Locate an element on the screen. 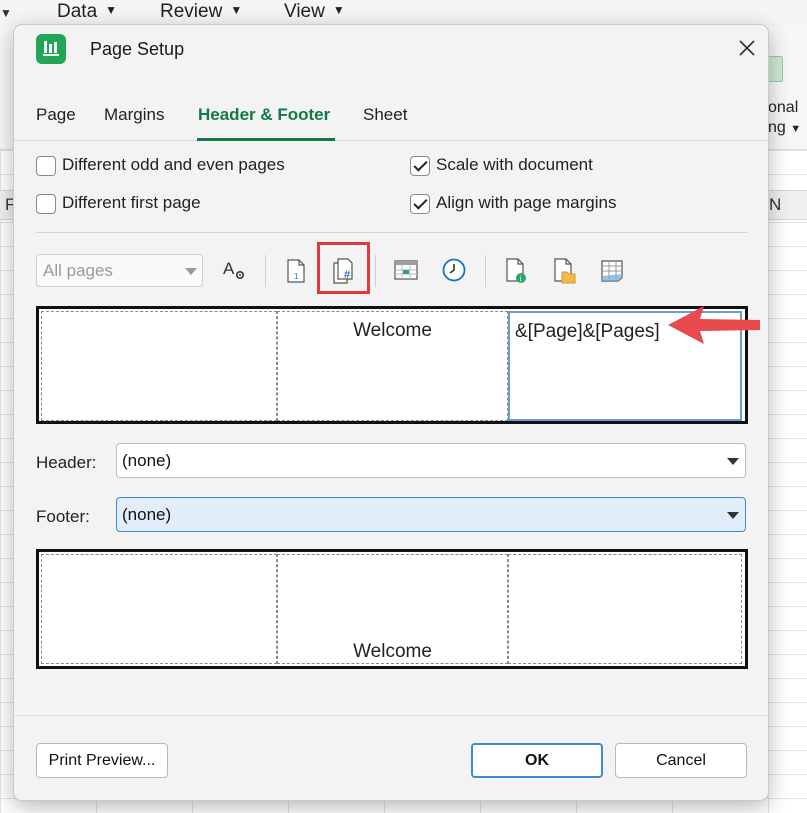 Image resolution: width=807 pixels, height=813 pixels. scale-with-document-checkbox is located at coordinates (420, 166).